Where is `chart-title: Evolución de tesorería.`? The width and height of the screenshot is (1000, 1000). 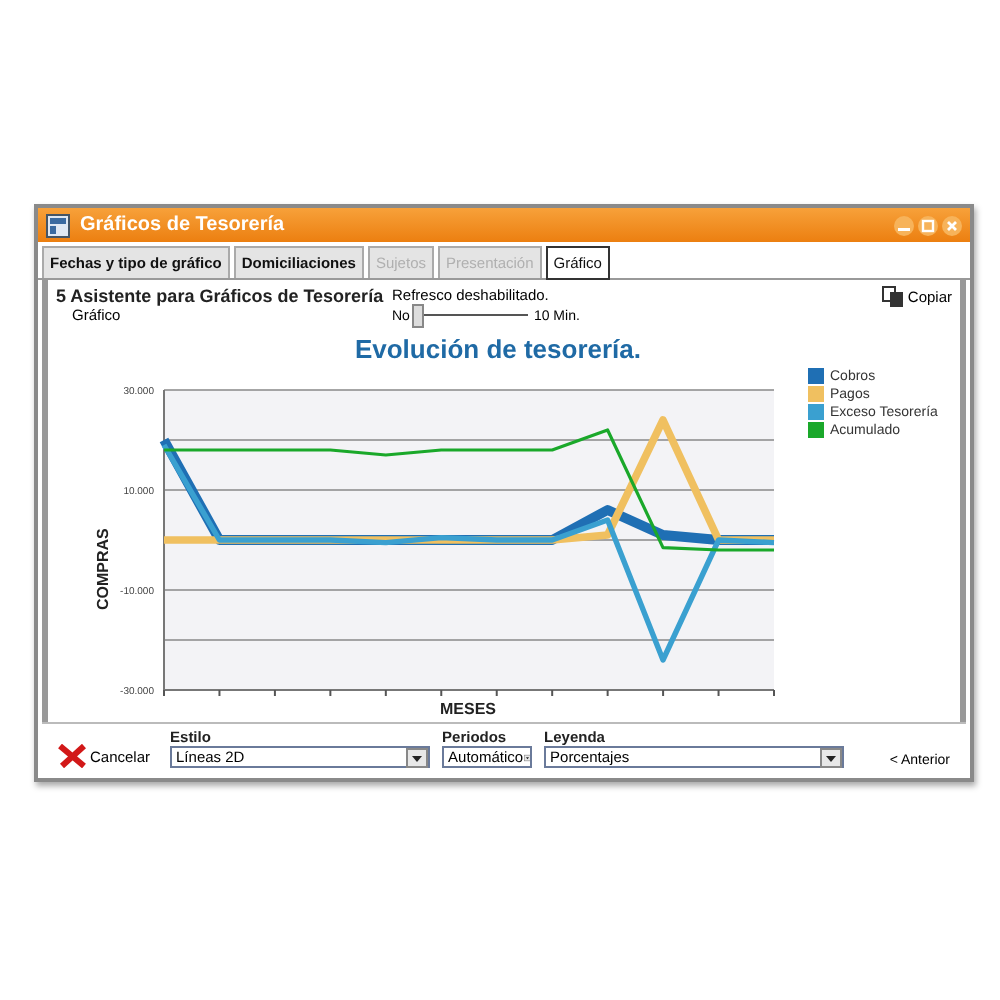 chart-title: Evolución de tesorería. is located at coordinates (498, 349).